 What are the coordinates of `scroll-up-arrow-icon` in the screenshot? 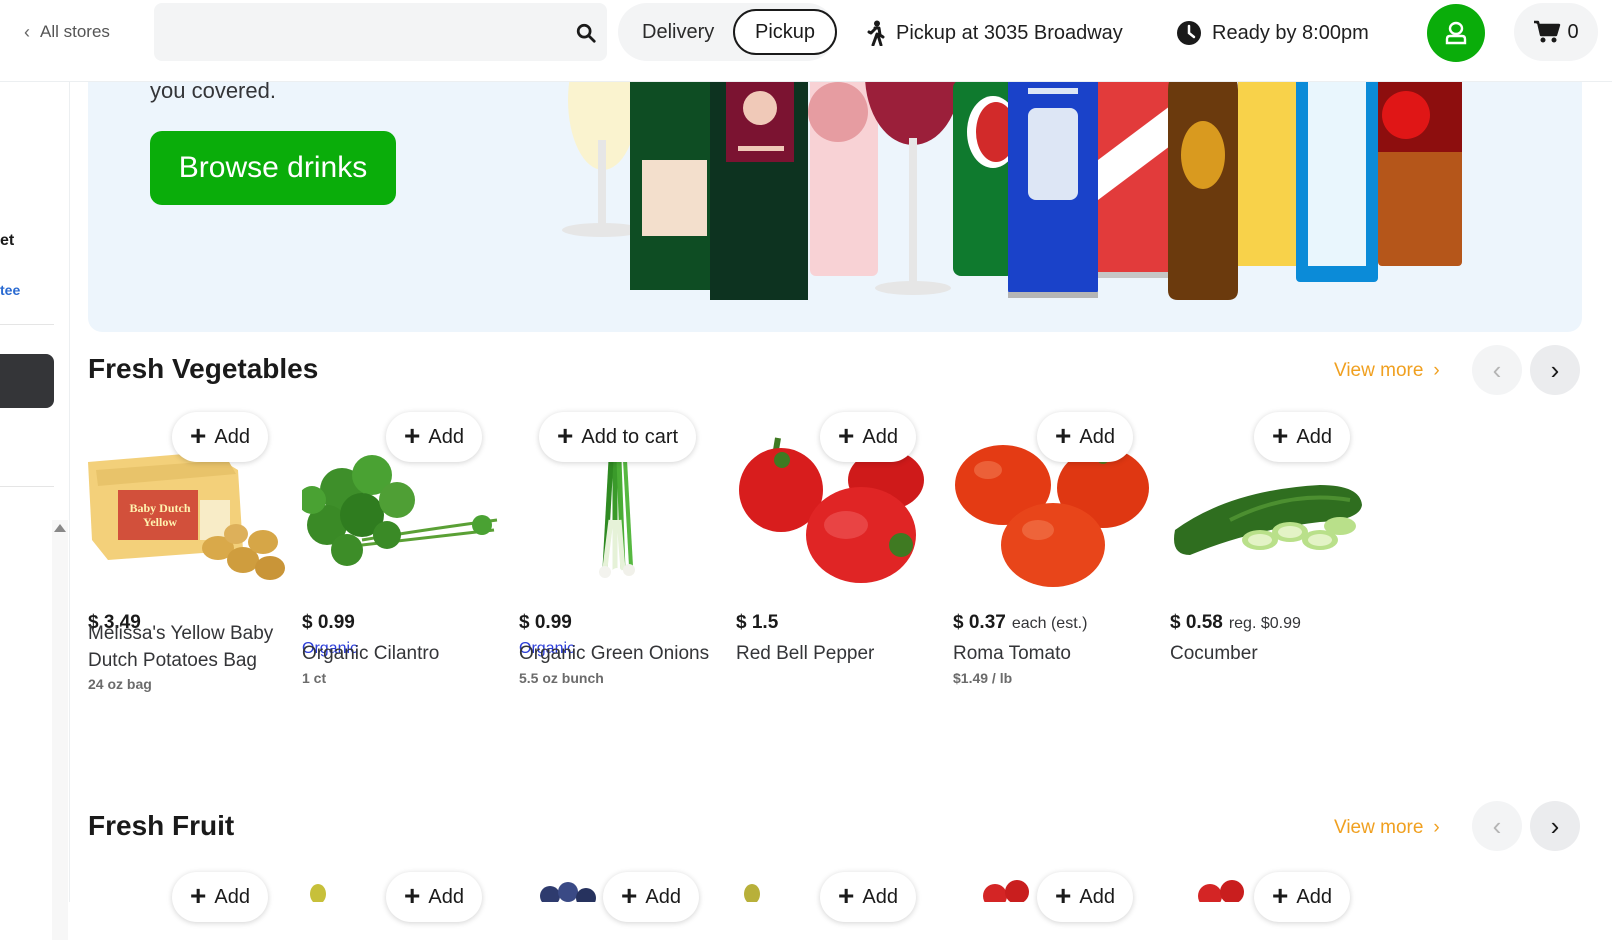 It's located at (60, 528).